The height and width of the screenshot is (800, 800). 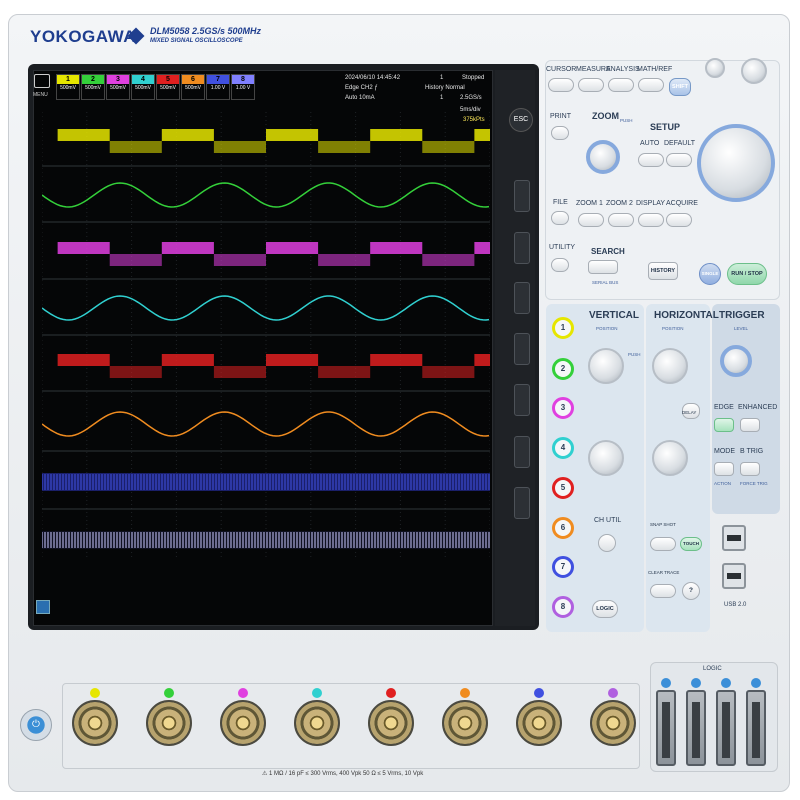 I want to click on analysis-label: ANALYSIS, so click(x=623, y=69).